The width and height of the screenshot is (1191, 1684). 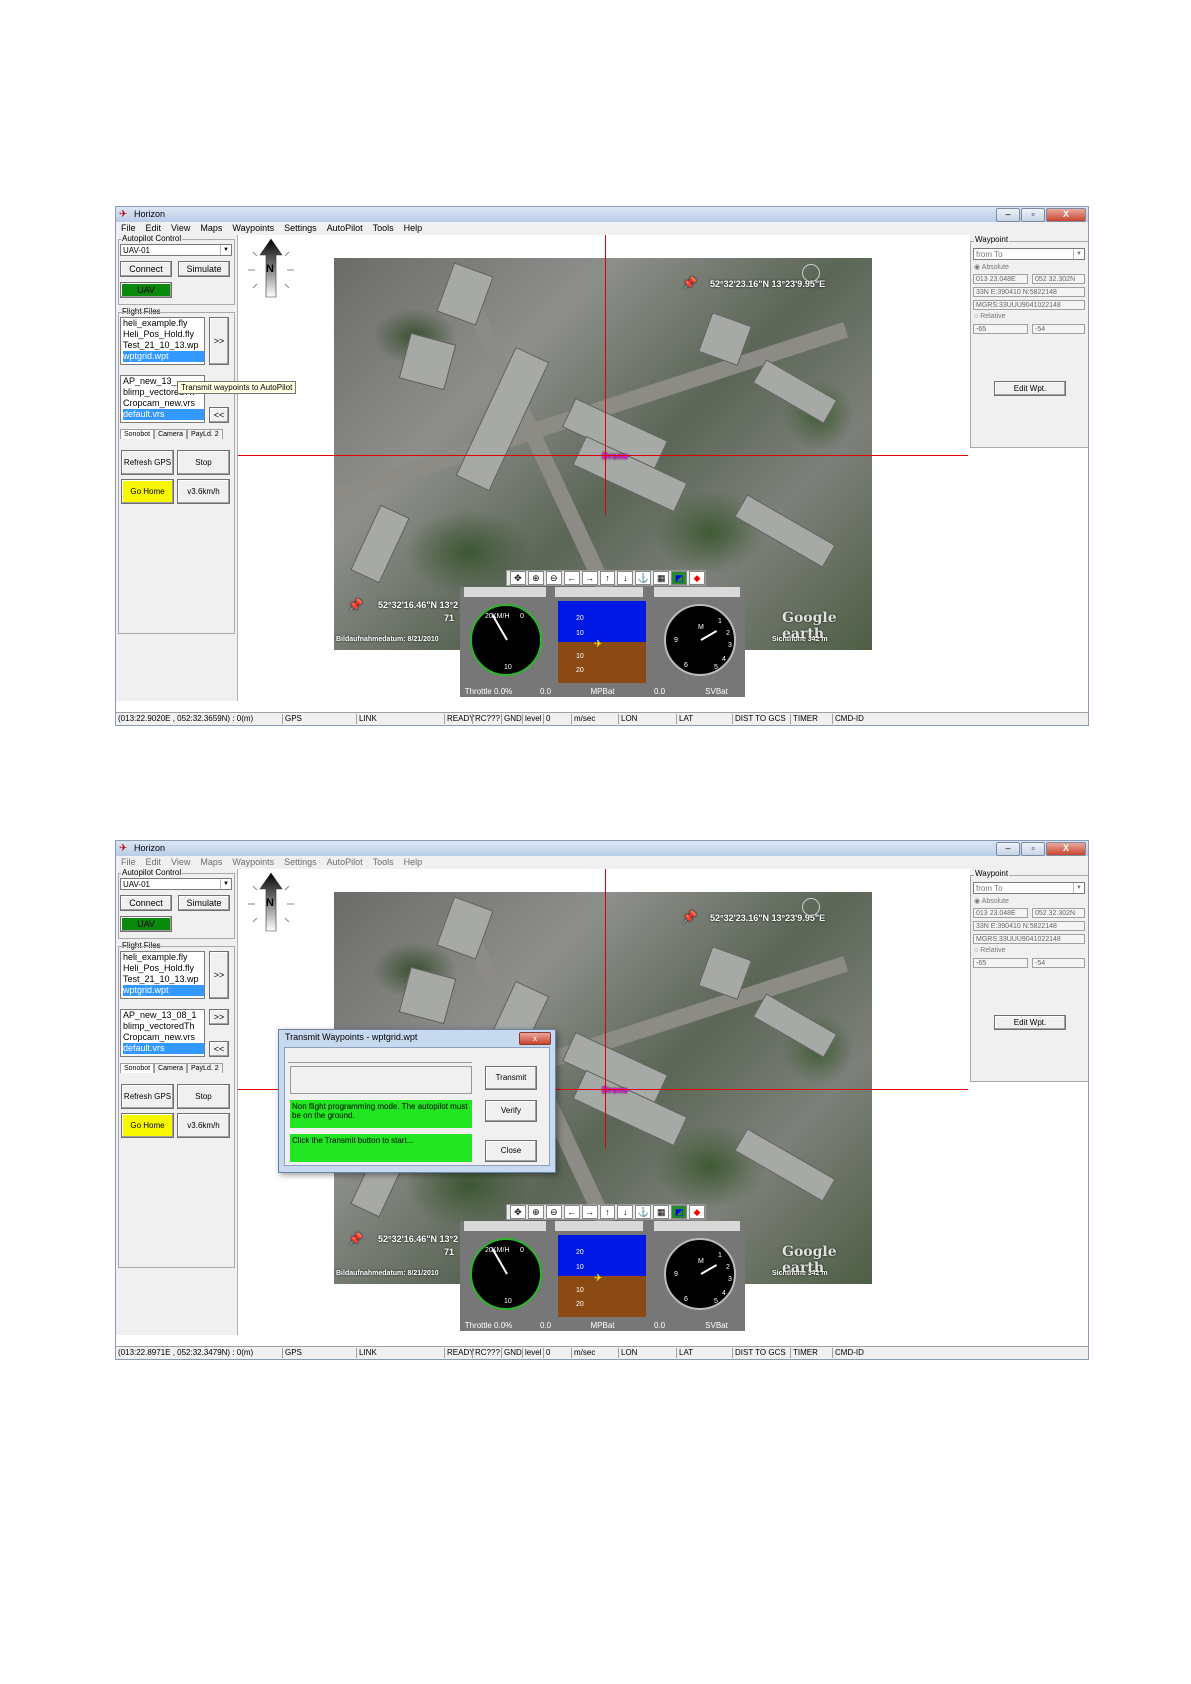 I want to click on connect-button: Connect, so click(x=146, y=903).